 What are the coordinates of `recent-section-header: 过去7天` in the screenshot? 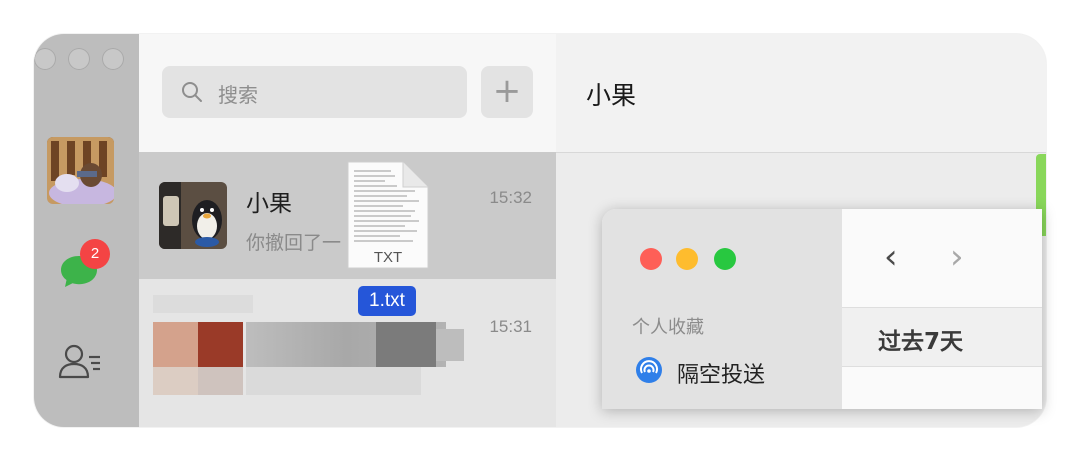 It's located at (942, 337).